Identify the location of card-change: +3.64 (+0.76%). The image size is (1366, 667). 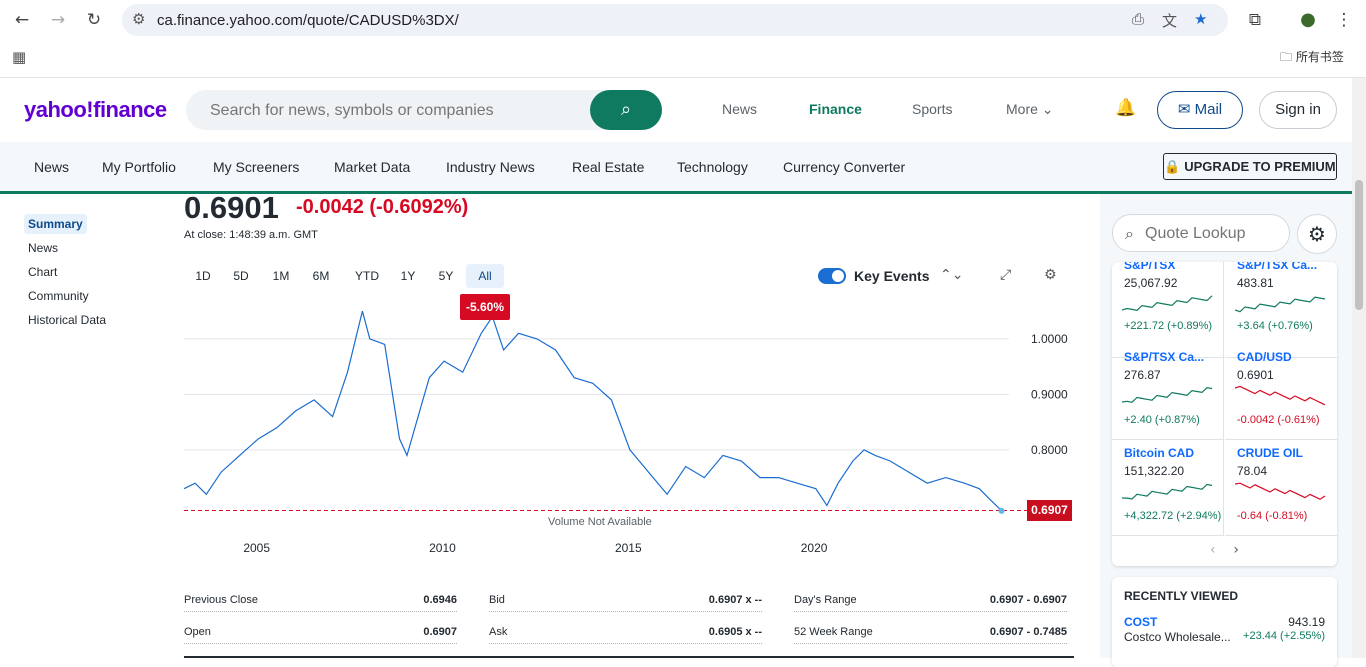
(1275, 326).